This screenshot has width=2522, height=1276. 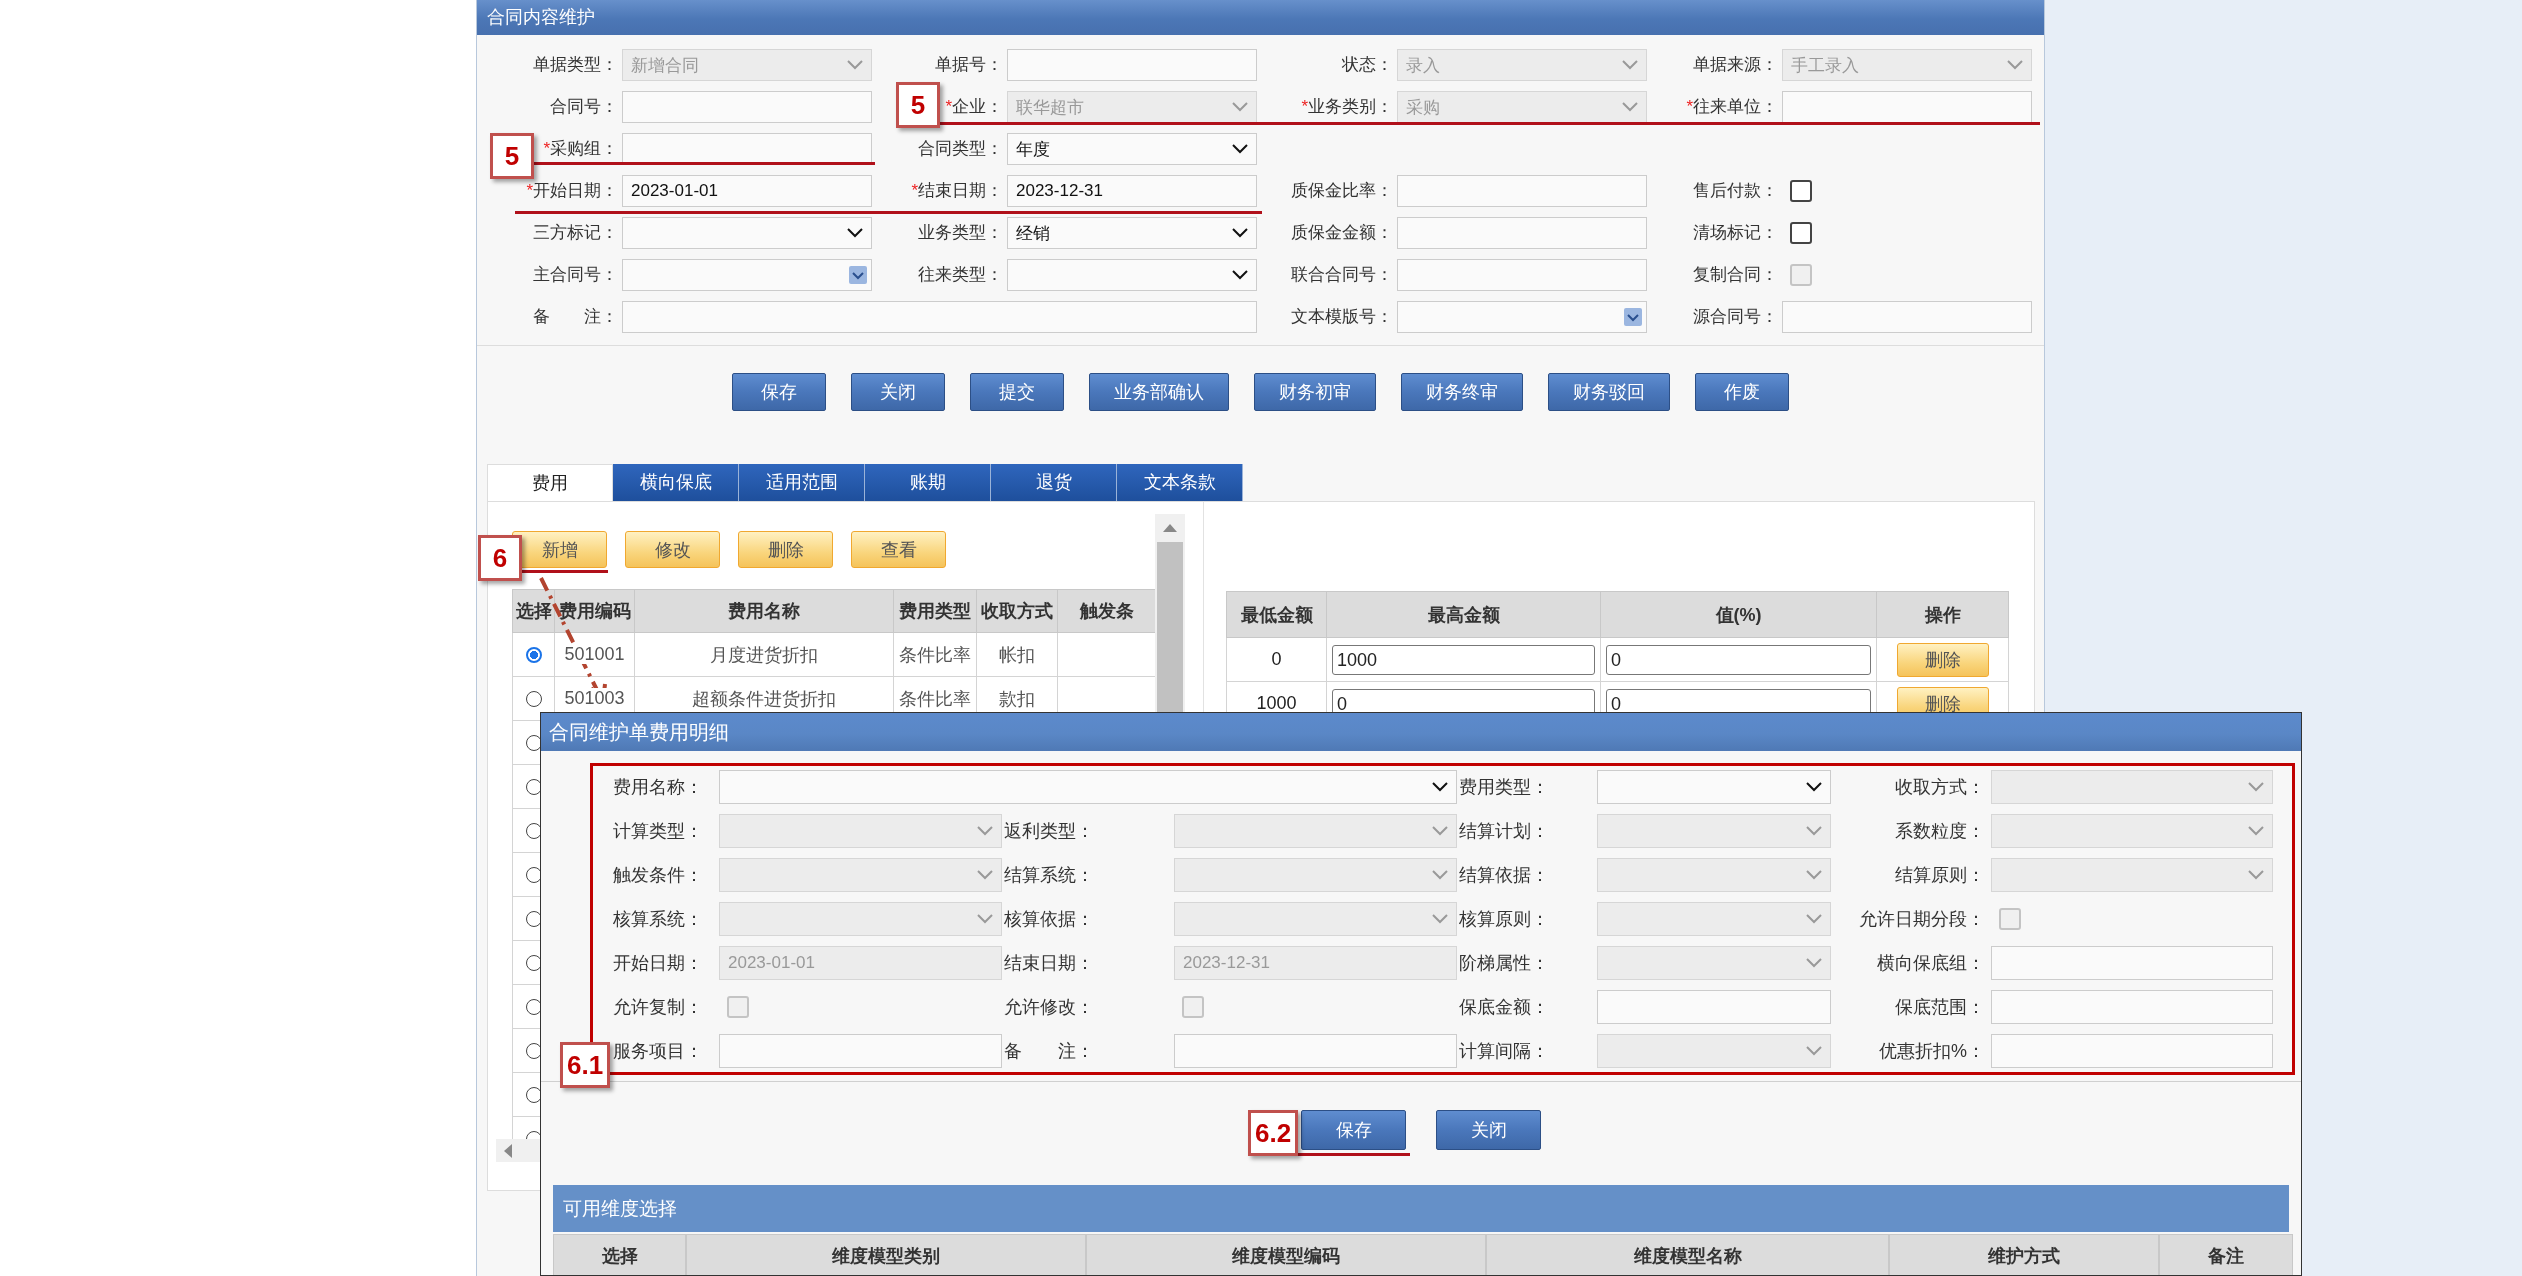 What do you see at coordinates (672, 549) in the screenshot?
I see `toolbar-button: 修改` at bounding box center [672, 549].